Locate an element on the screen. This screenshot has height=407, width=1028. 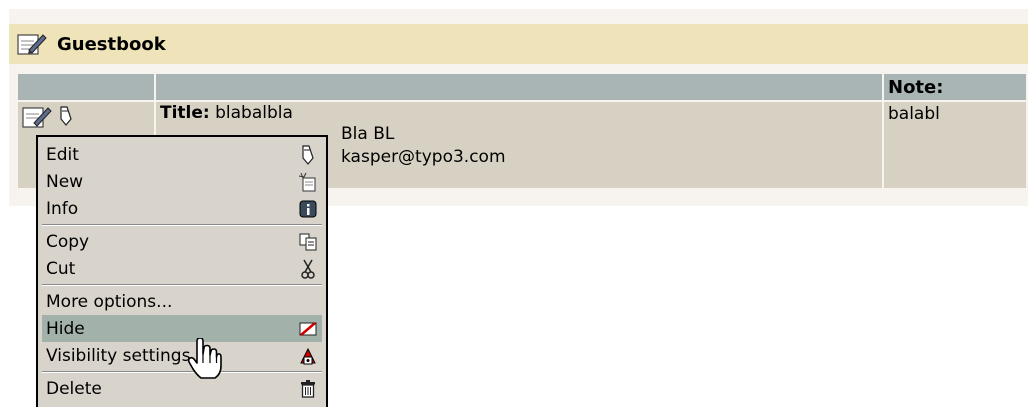
column-header-main is located at coordinates (519, 87).